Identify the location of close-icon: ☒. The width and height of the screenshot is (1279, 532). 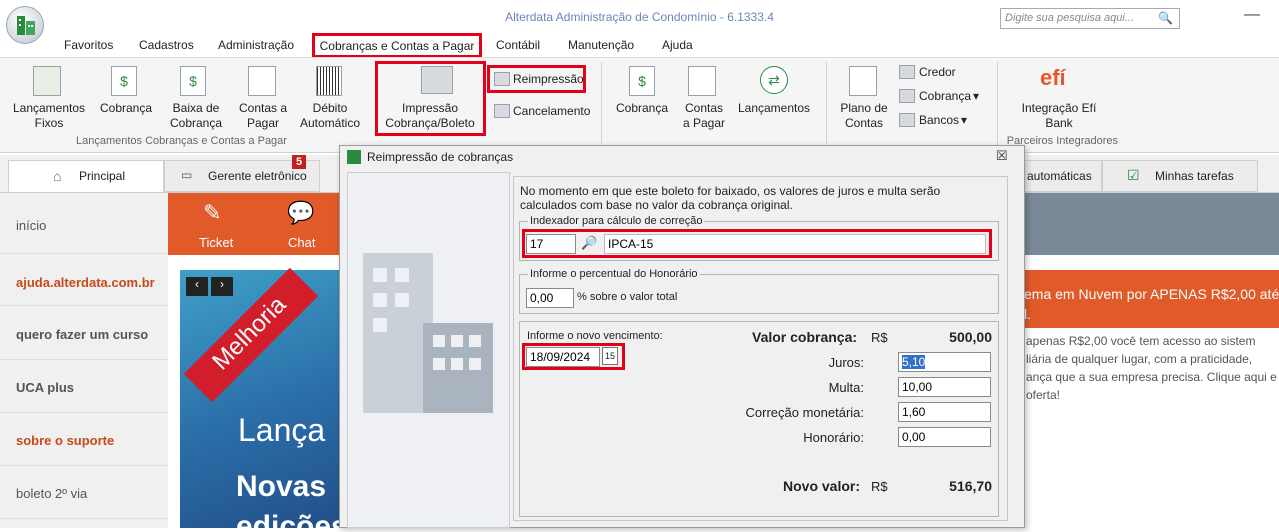
(1002, 156).